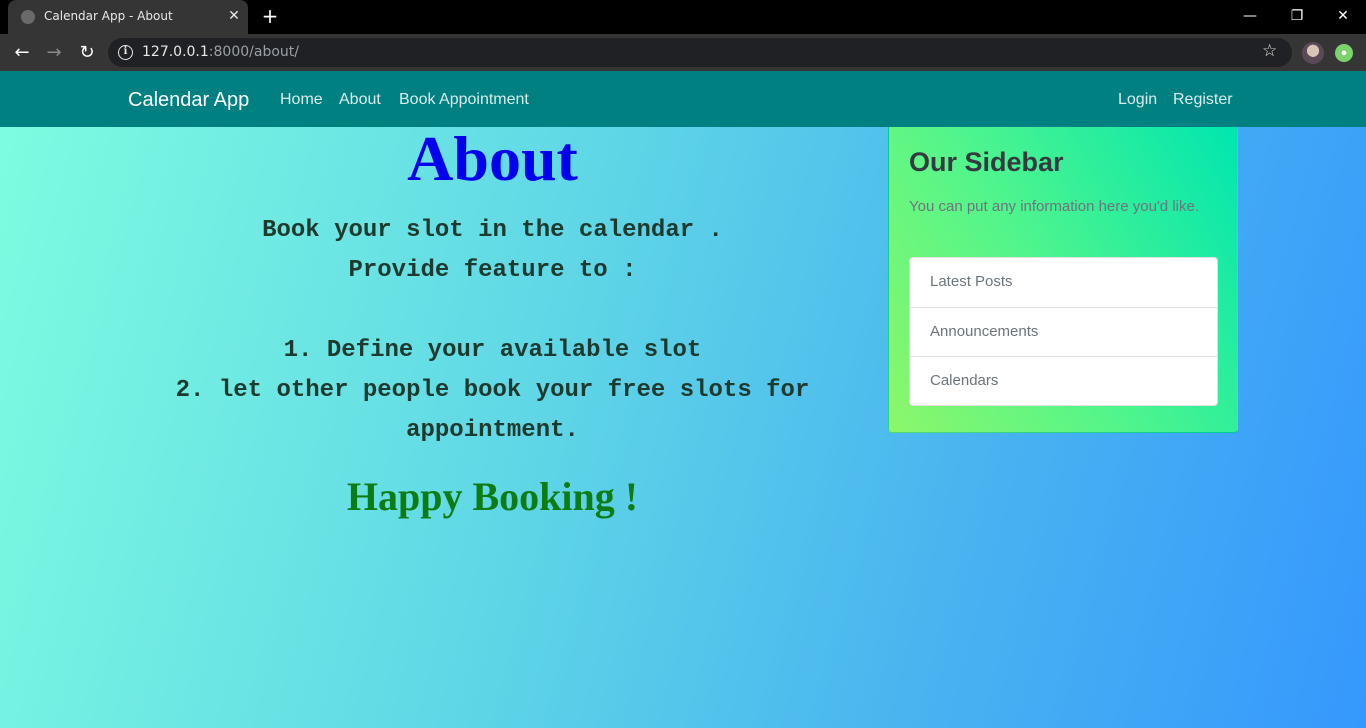 The width and height of the screenshot is (1366, 728). Describe the element at coordinates (125, 52) in the screenshot. I see `info-icon: i` at that location.